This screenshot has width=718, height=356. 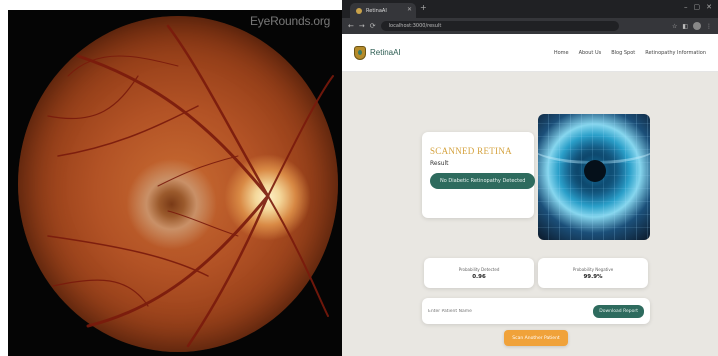 I want to click on stat-label: Probability Negative, so click(x=593, y=269).